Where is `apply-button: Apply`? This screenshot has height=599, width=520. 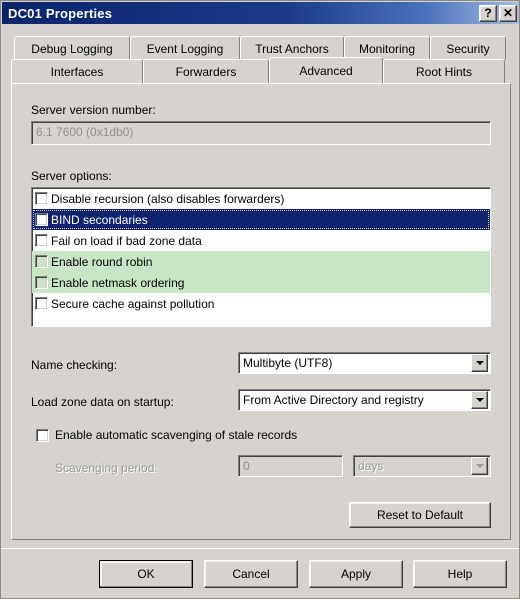 apply-button: Apply is located at coordinates (356, 574).